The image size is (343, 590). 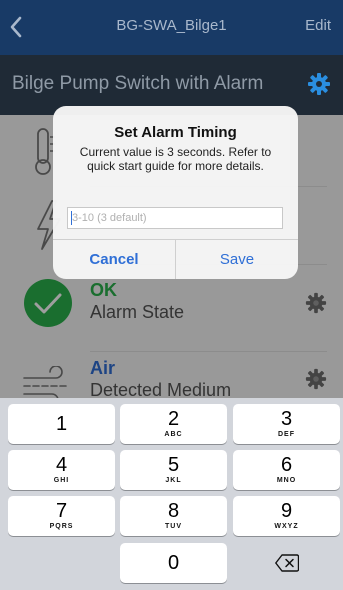 What do you see at coordinates (173, 516) in the screenshot?
I see `key-8: 8 TUV` at bounding box center [173, 516].